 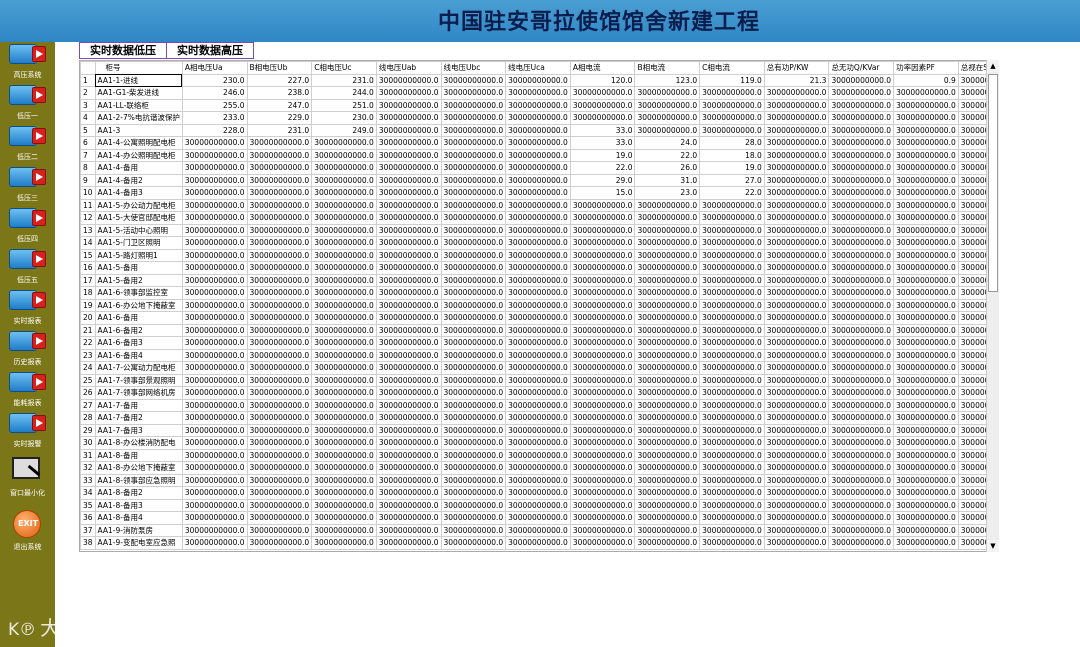 I want to click on cabinet-name-cell: AA1-6-备用2, so click(x=138, y=330).